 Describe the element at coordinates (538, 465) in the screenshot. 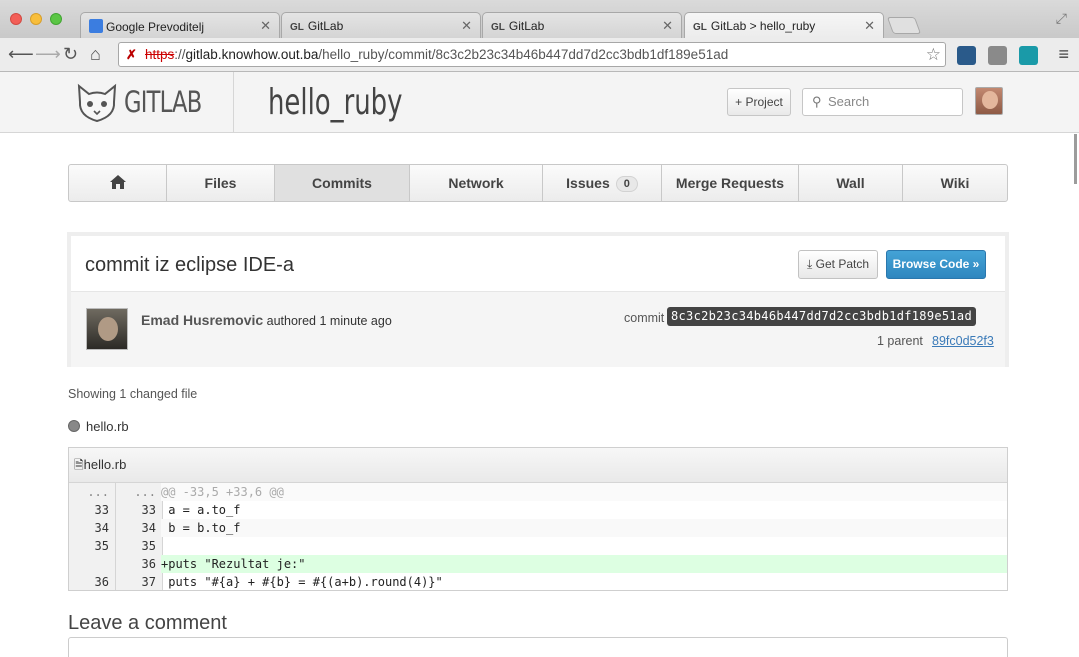

I see `diff-header: 🗎hello.rb` at that location.